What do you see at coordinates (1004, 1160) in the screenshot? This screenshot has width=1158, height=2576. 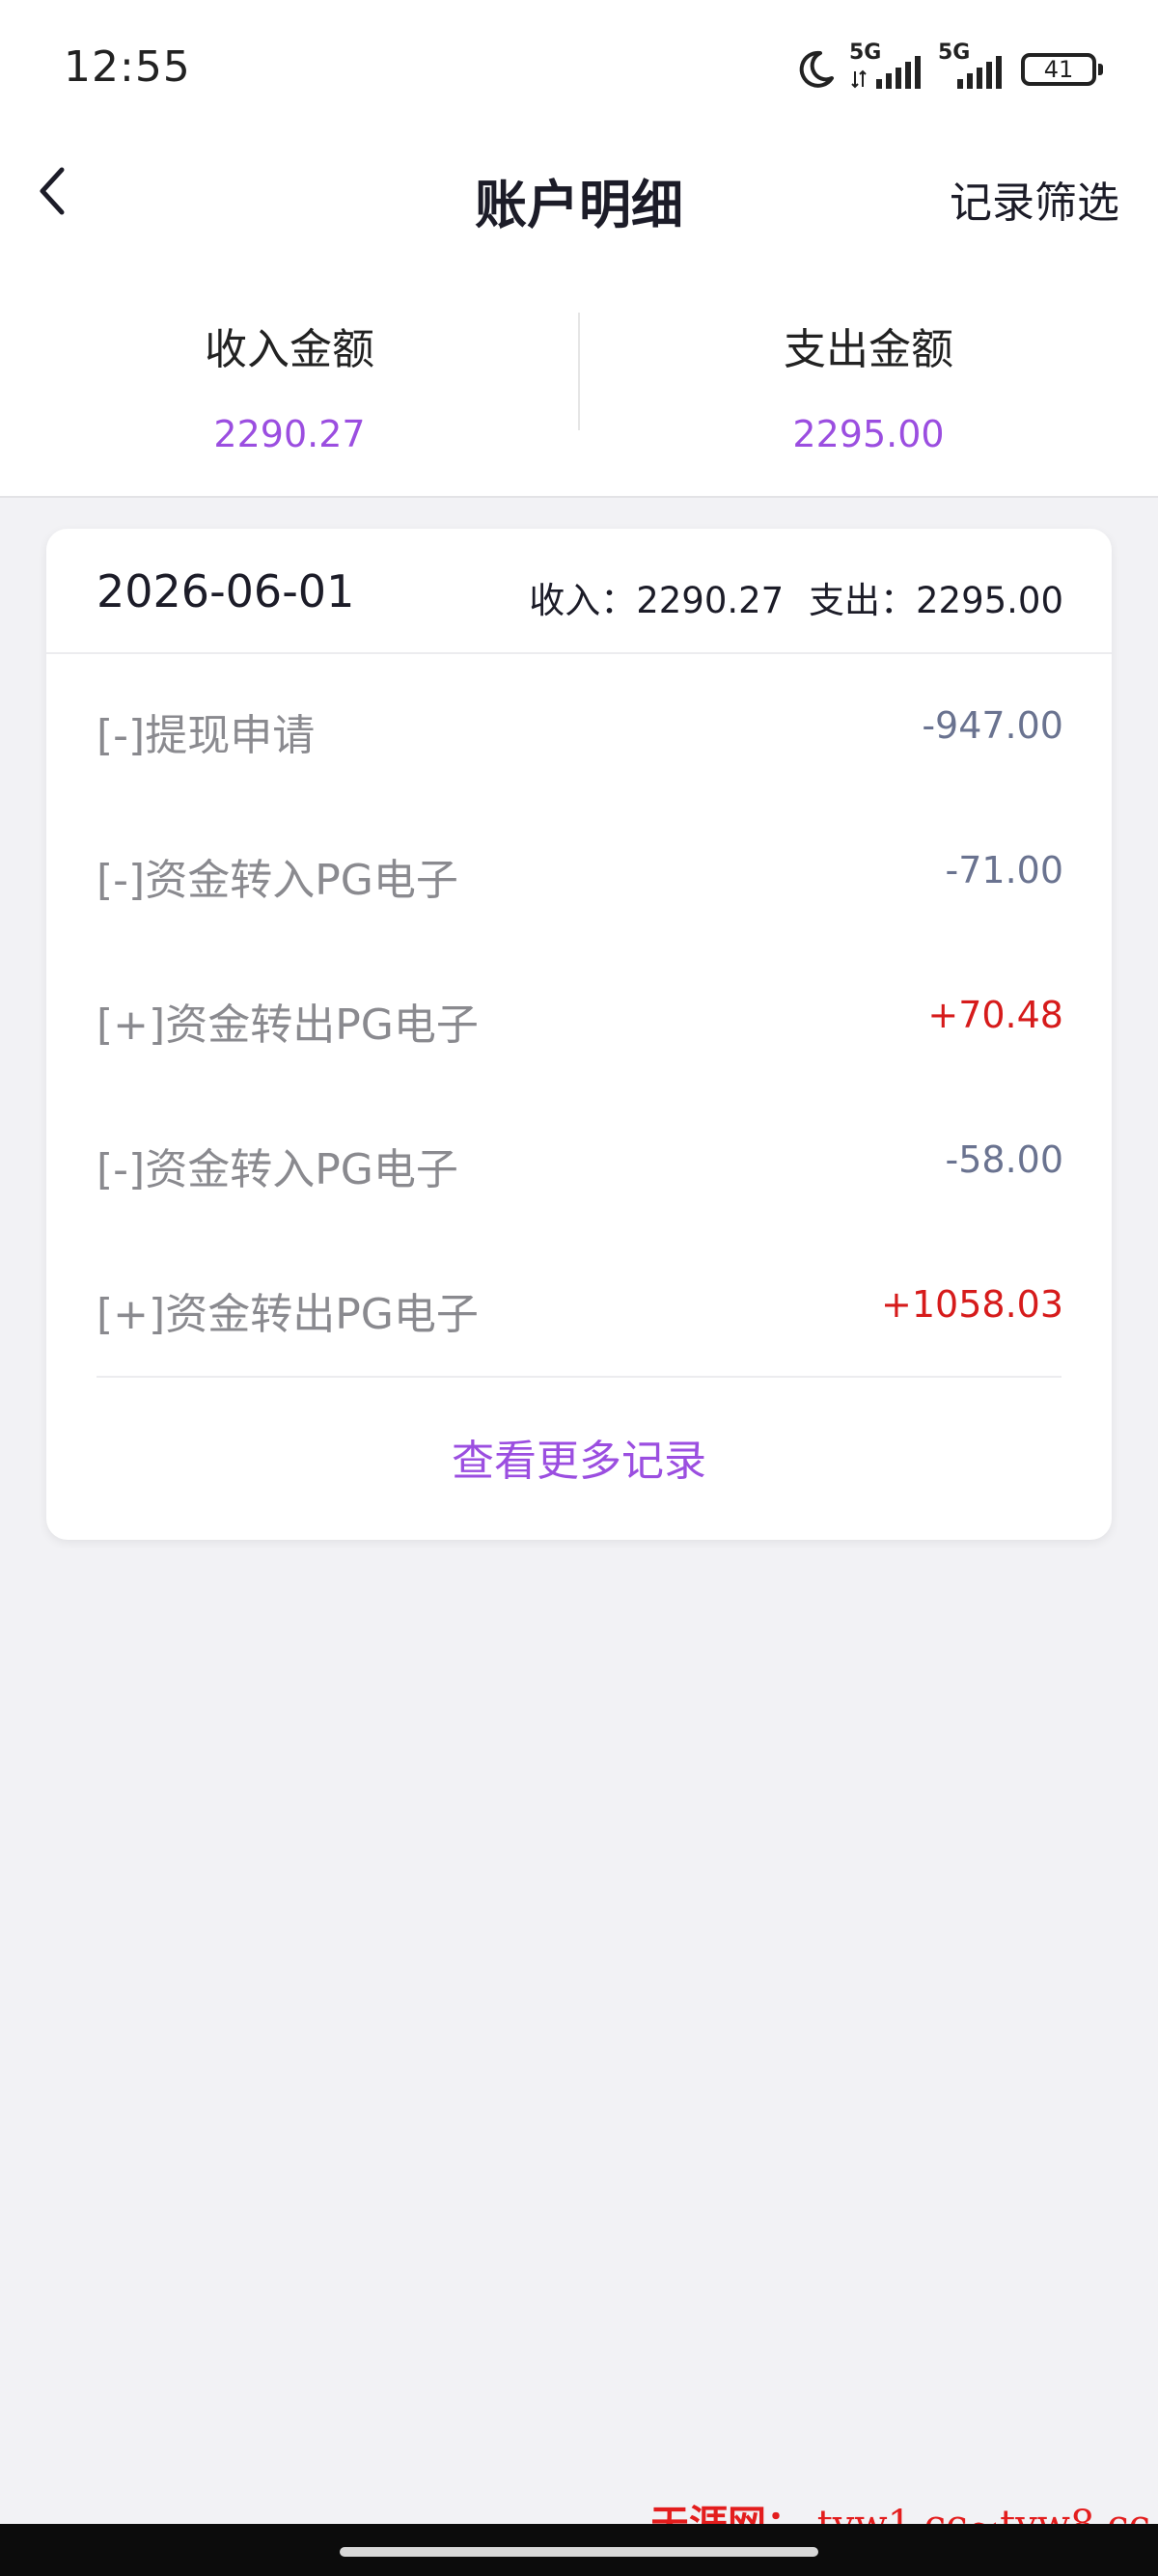 I see `record-amount: -58.00` at bounding box center [1004, 1160].